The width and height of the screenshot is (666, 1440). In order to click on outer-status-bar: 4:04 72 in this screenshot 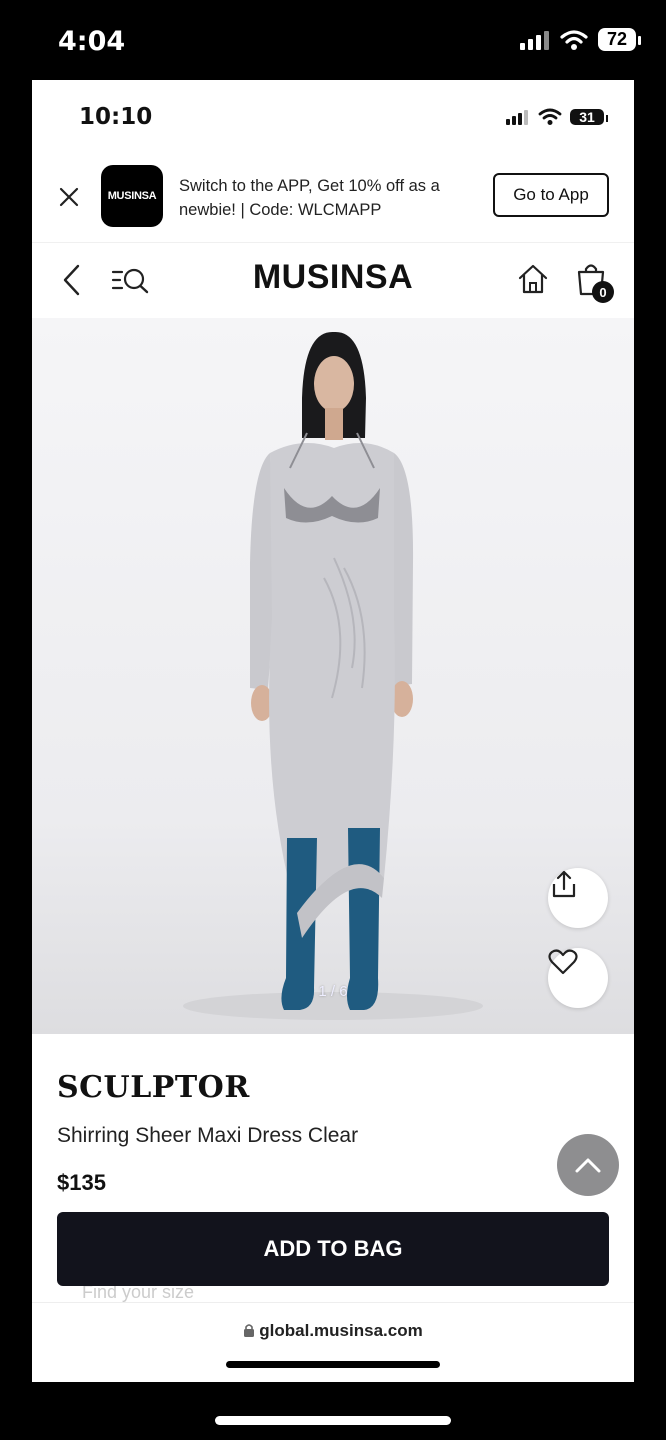, I will do `click(333, 40)`.